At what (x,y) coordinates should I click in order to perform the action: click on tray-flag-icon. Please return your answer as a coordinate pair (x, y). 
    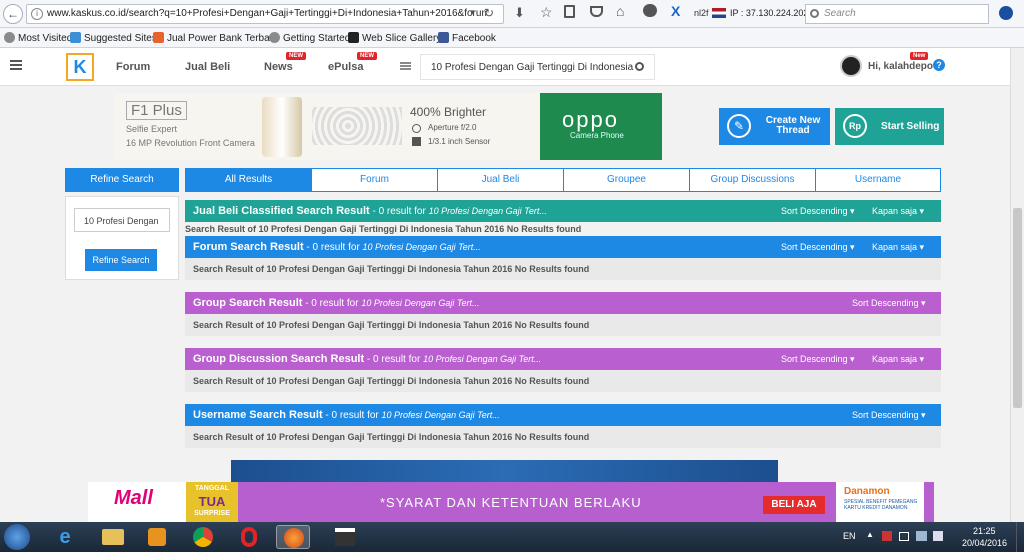
    Looking at the image, I should click on (887, 536).